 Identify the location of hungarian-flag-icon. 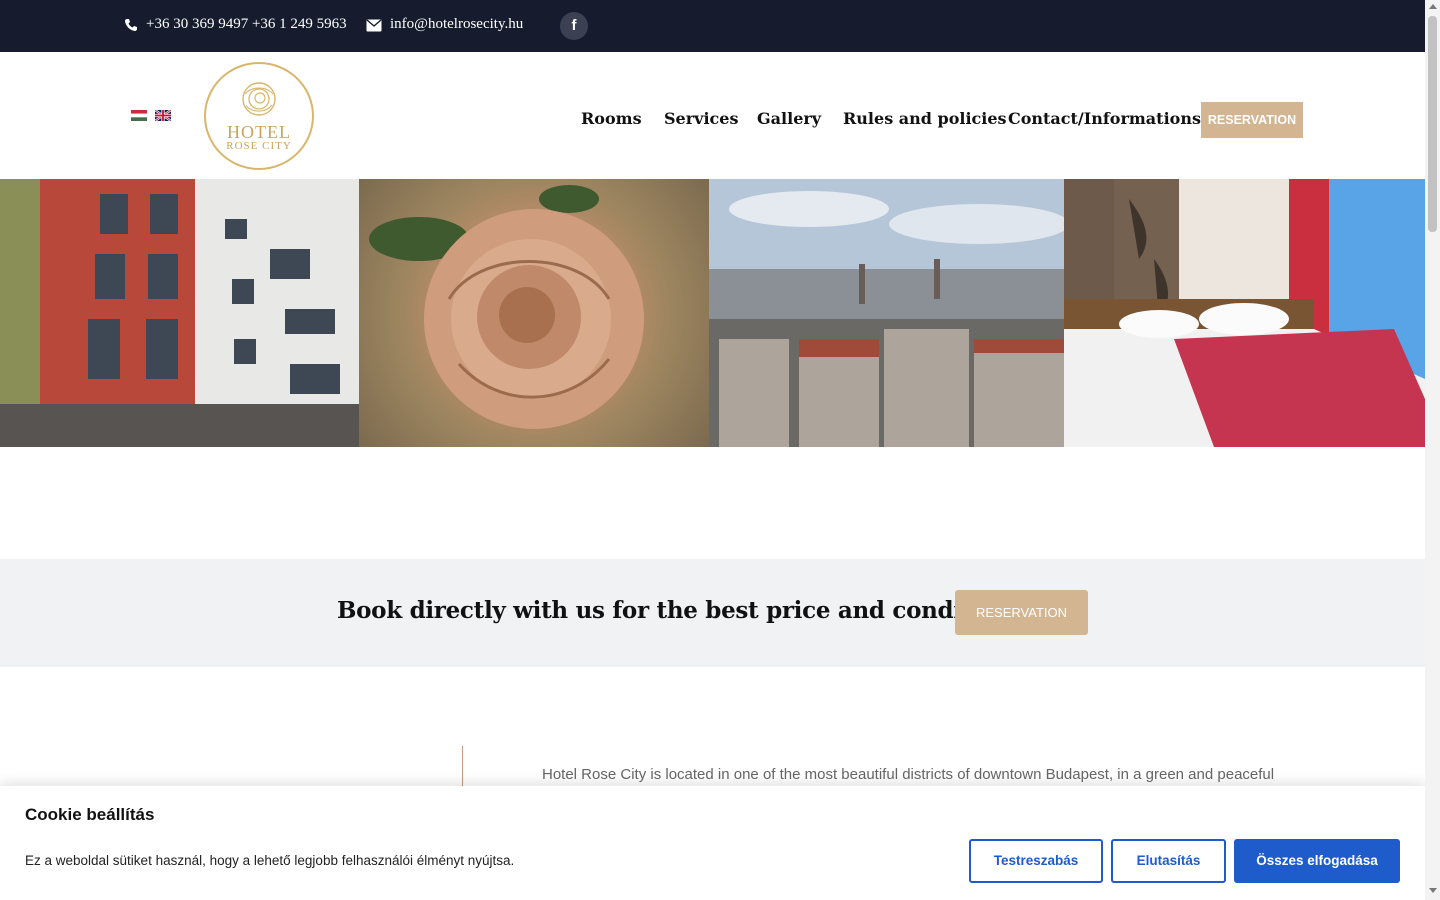
(139, 115).